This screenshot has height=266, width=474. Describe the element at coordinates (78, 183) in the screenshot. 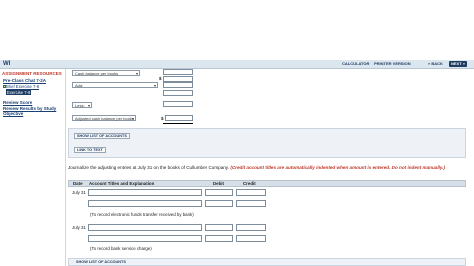

I see `date-header: Date` at that location.